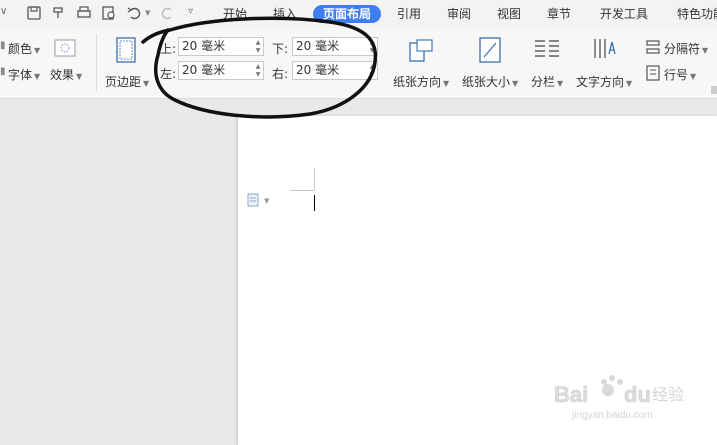  I want to click on font-theme-icon: ▮, so click(3, 71).